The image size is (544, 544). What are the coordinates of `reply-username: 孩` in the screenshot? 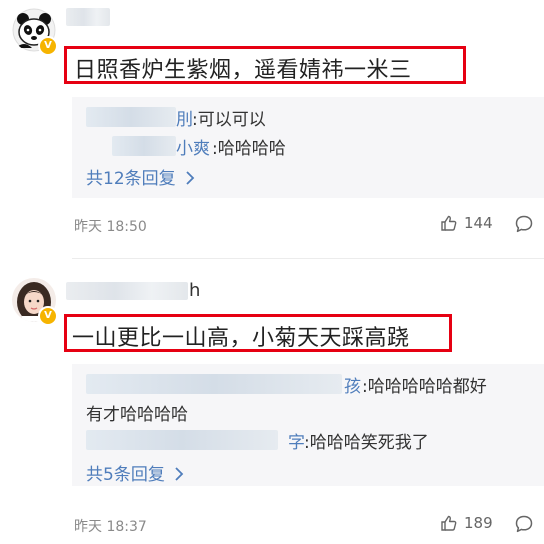 It's located at (352, 384).